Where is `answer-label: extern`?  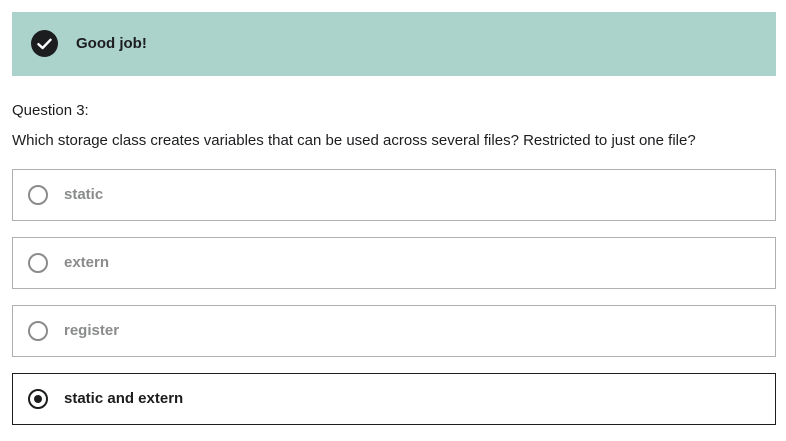 answer-label: extern is located at coordinates (87, 262).